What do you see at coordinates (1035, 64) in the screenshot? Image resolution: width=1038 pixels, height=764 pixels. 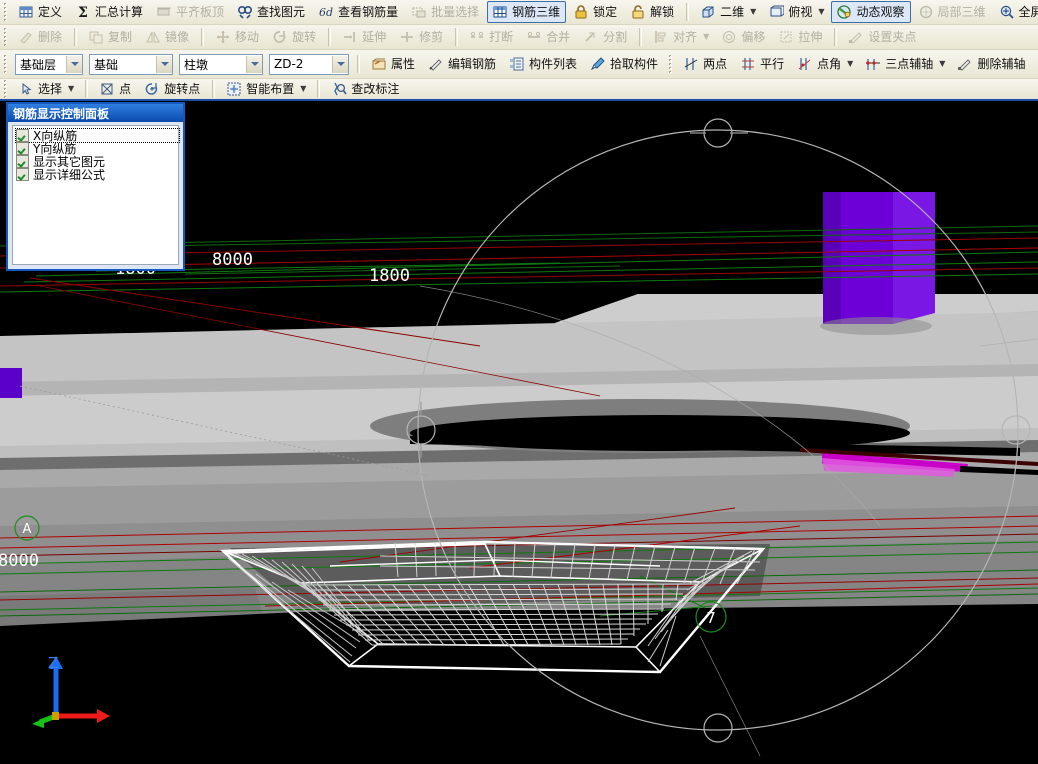 I see `toolbar-button-dimension: 尺寸标` at bounding box center [1035, 64].